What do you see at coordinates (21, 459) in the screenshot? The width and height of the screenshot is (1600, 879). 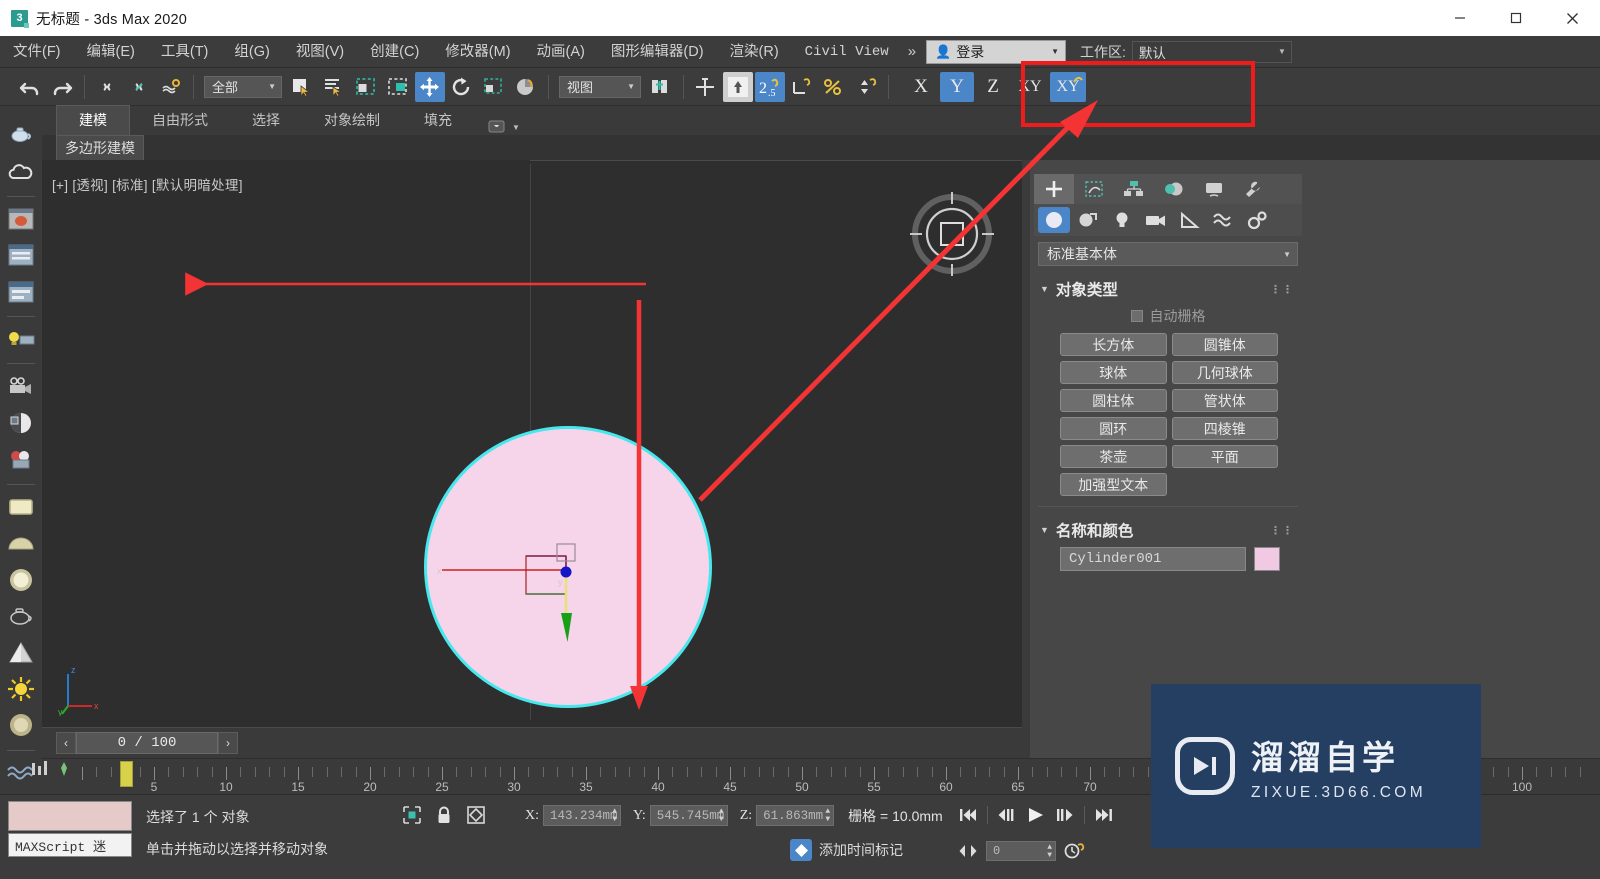 I see `render-setup-icon` at bounding box center [21, 459].